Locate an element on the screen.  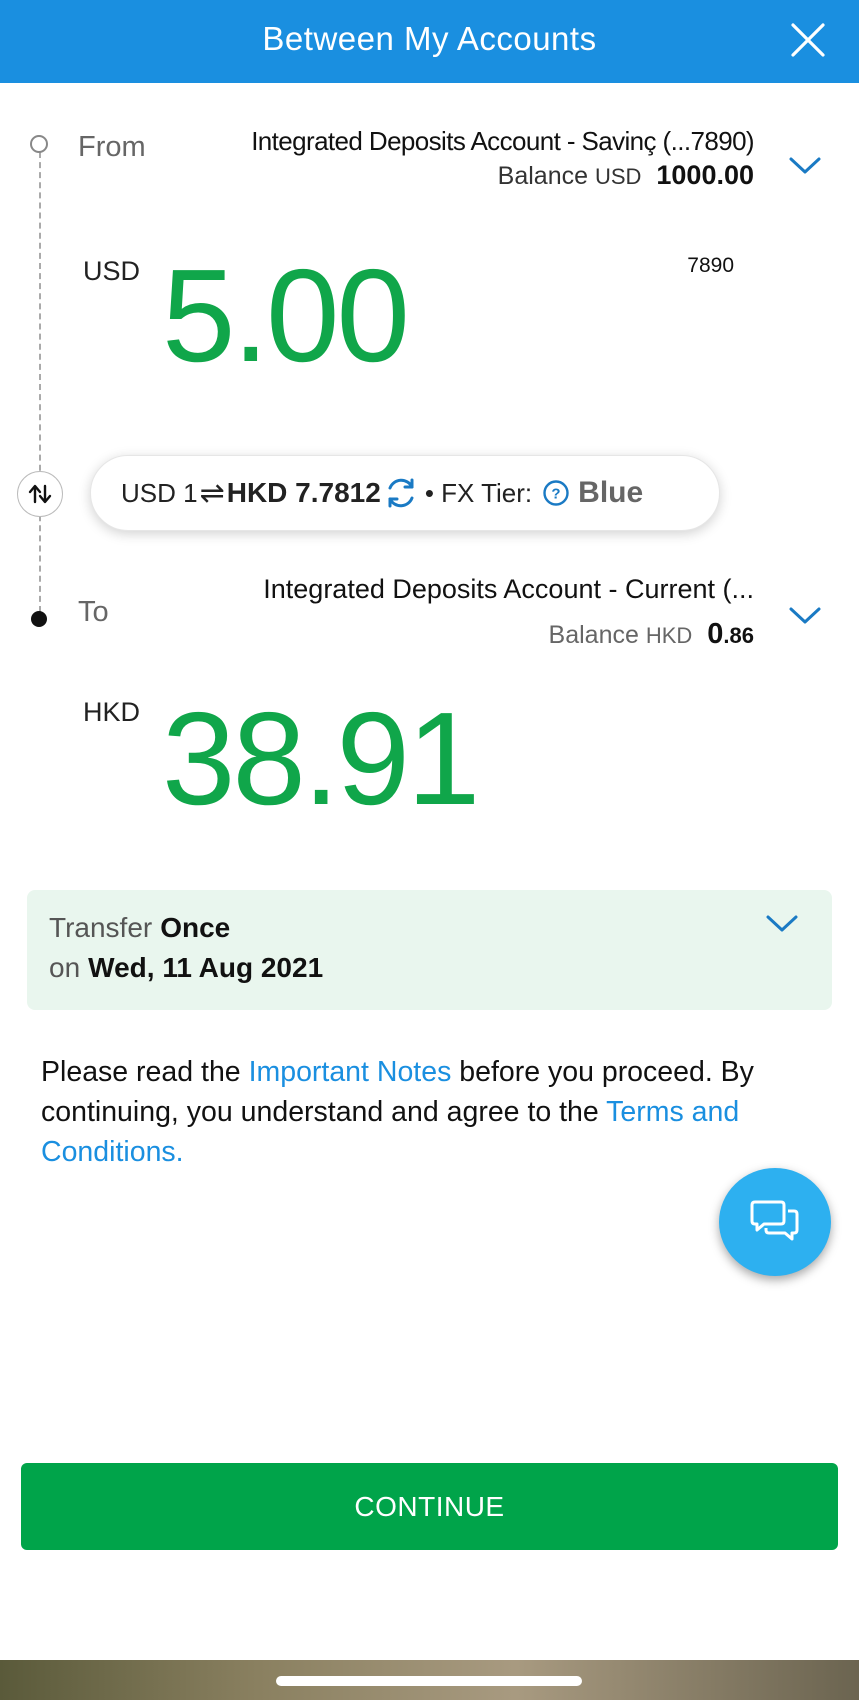
transfer-rail is located at coordinates (40, 382).